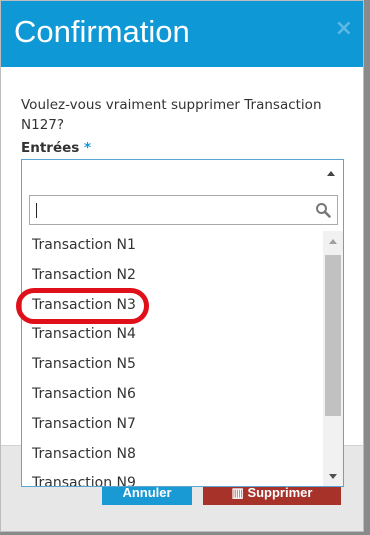  I want to click on close-icon: ×, so click(344, 29).